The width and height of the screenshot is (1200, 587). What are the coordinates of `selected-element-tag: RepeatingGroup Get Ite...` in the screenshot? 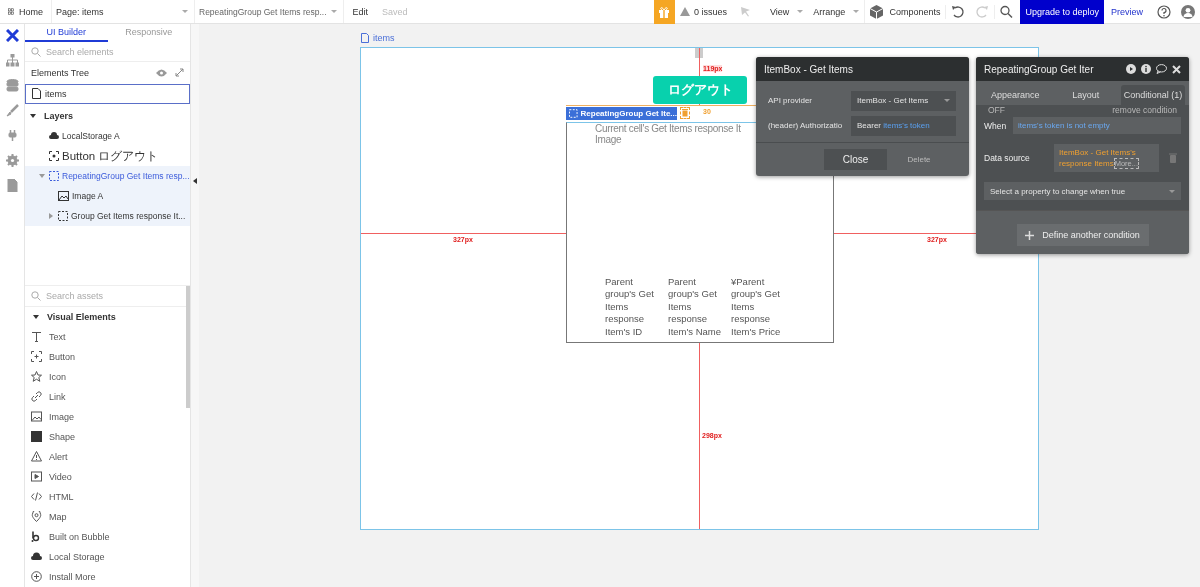 It's located at (621, 113).